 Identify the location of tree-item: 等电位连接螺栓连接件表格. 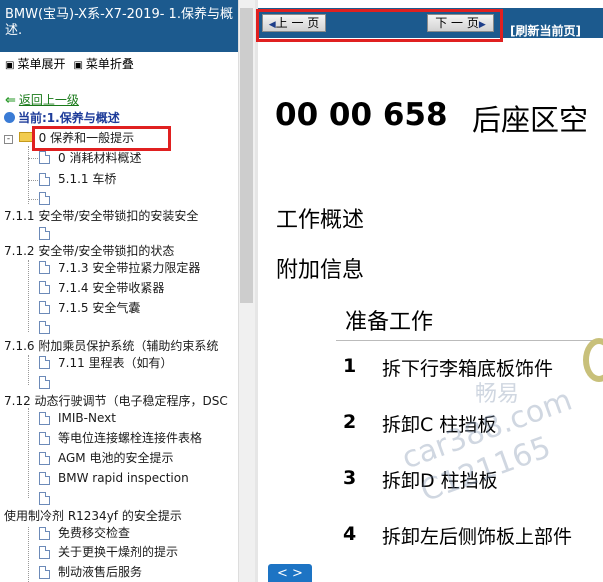
(130, 438).